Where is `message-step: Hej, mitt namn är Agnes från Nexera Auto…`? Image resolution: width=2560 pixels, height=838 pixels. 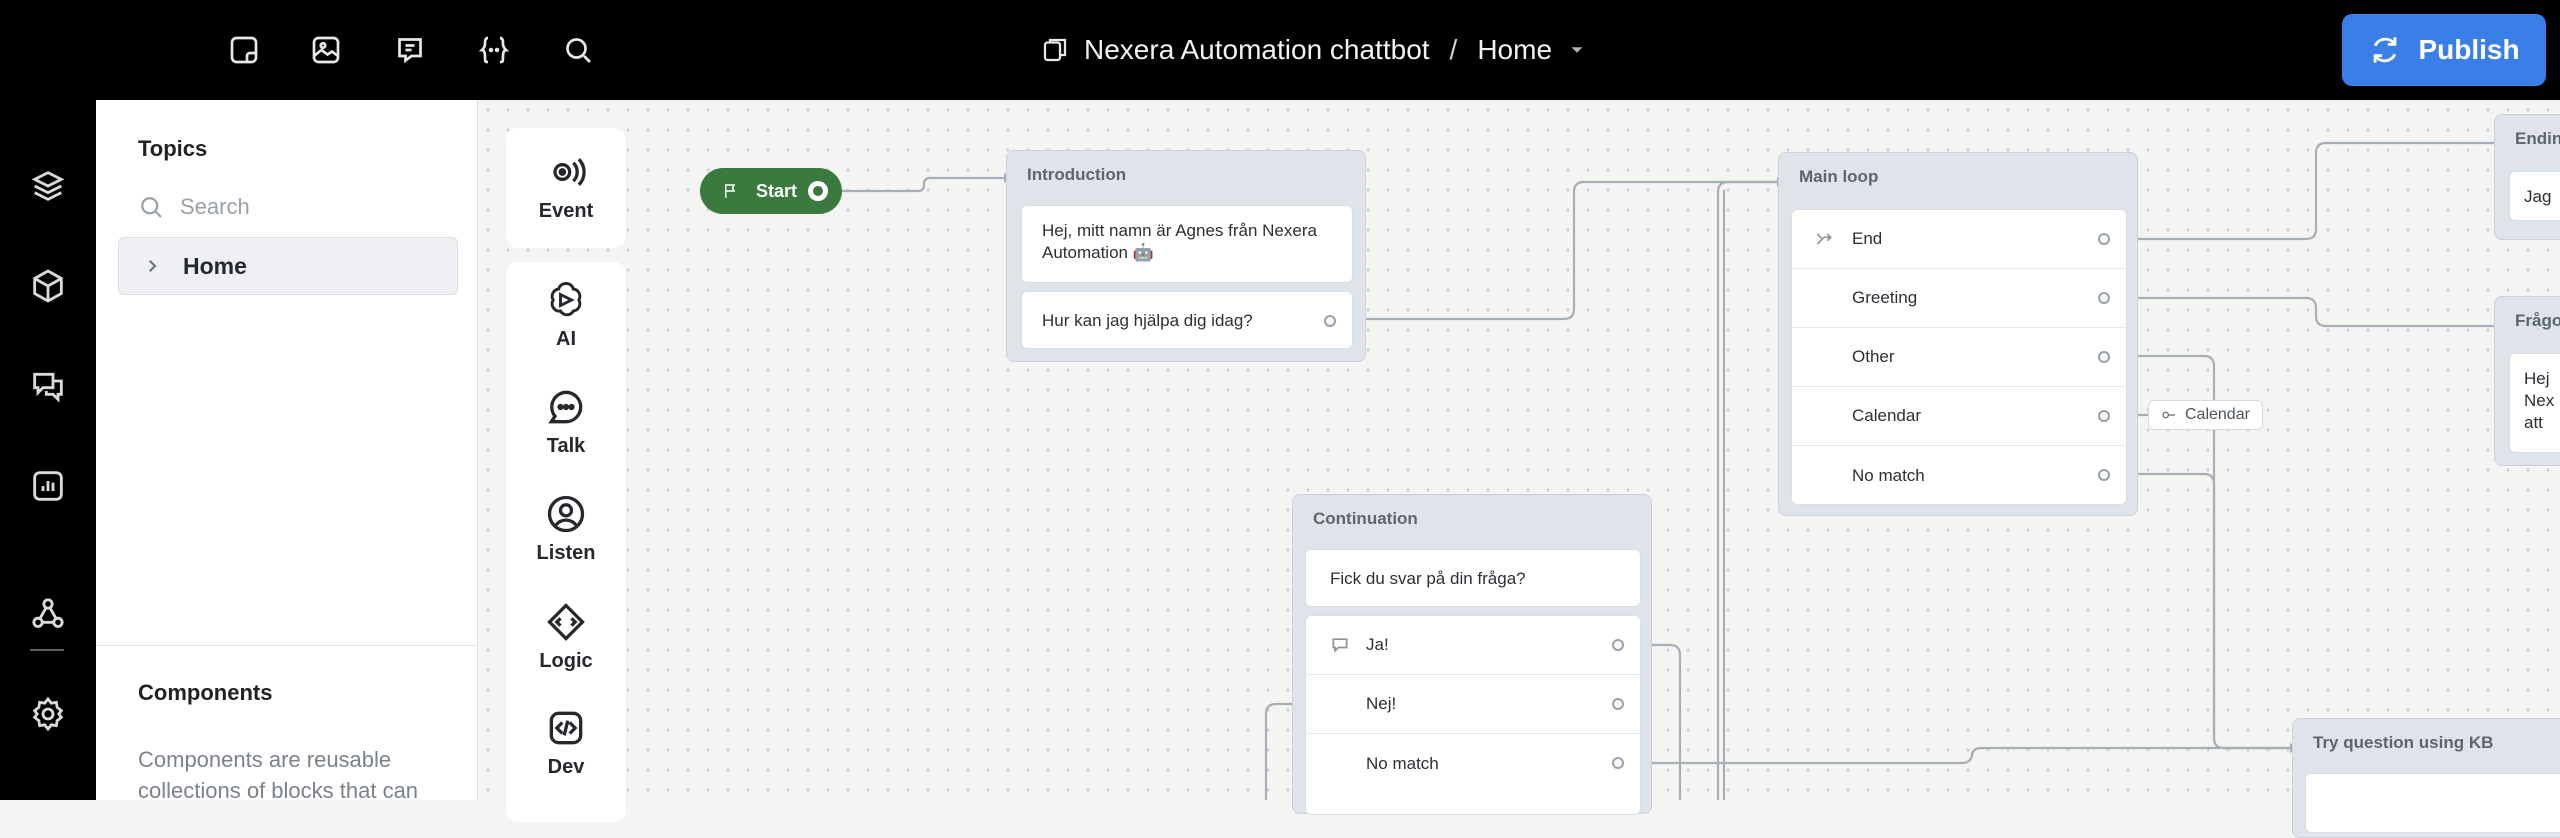
message-step: Hej, mitt namn är Agnes från Nexera Auto… is located at coordinates (1187, 244).